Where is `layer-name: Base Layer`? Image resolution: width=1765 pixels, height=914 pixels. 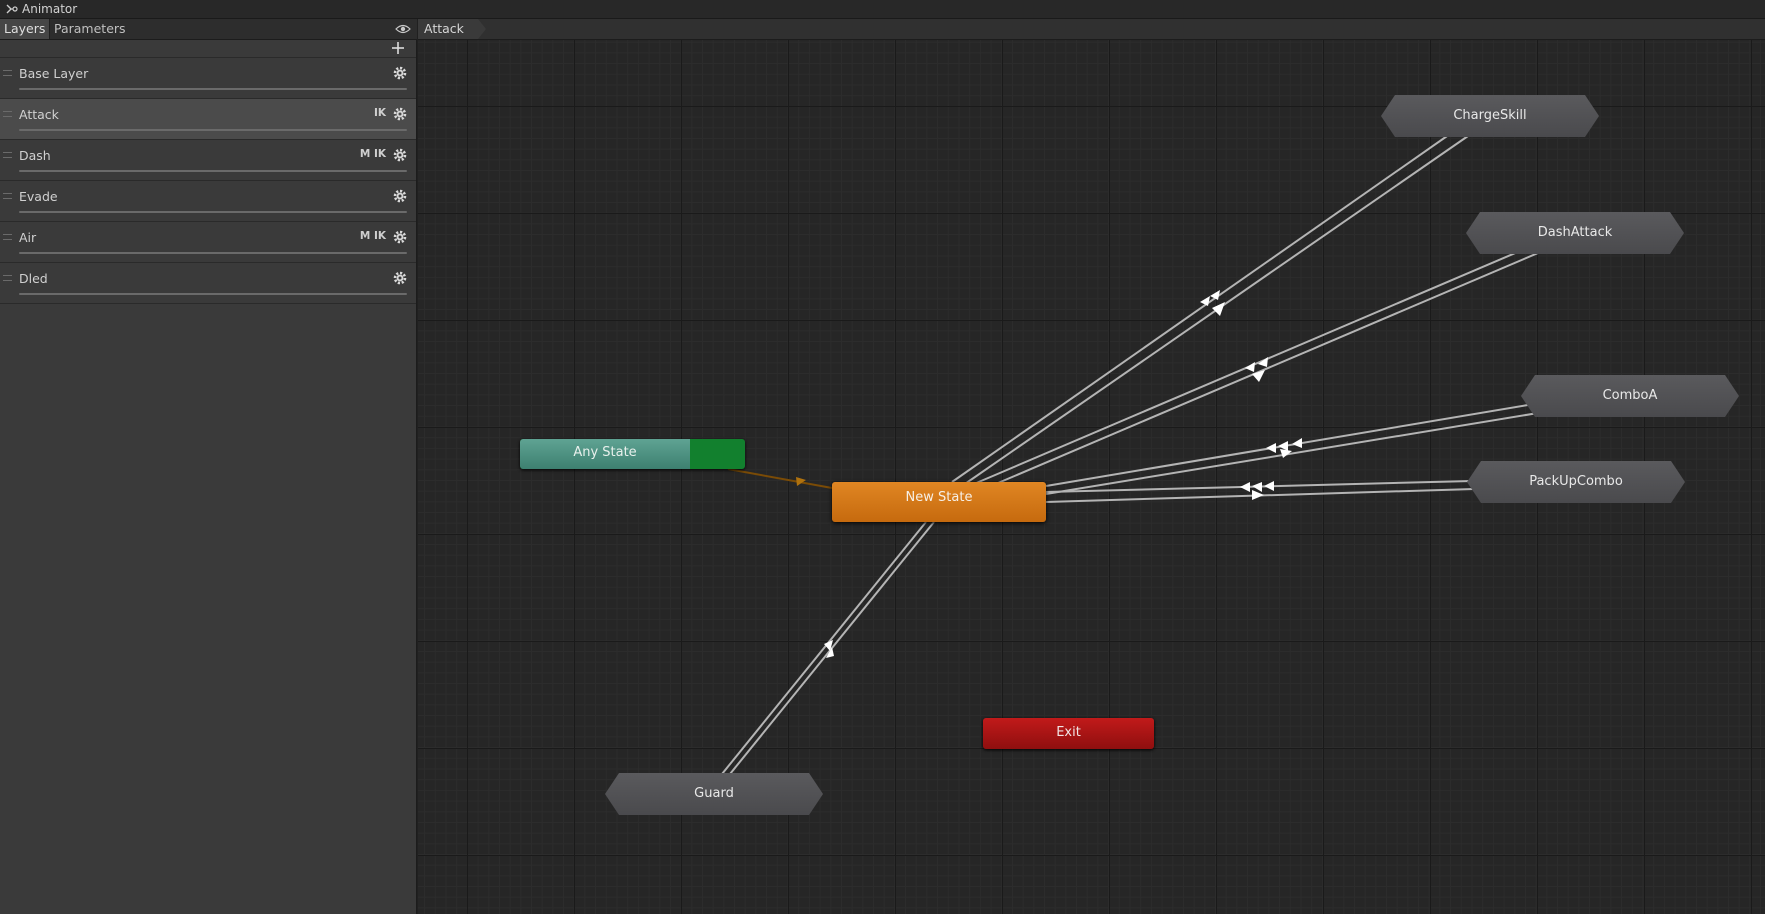 layer-name: Base Layer is located at coordinates (54, 73).